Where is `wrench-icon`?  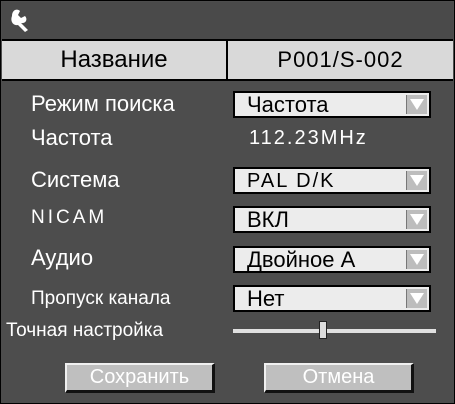 wrench-icon is located at coordinates (19, 20).